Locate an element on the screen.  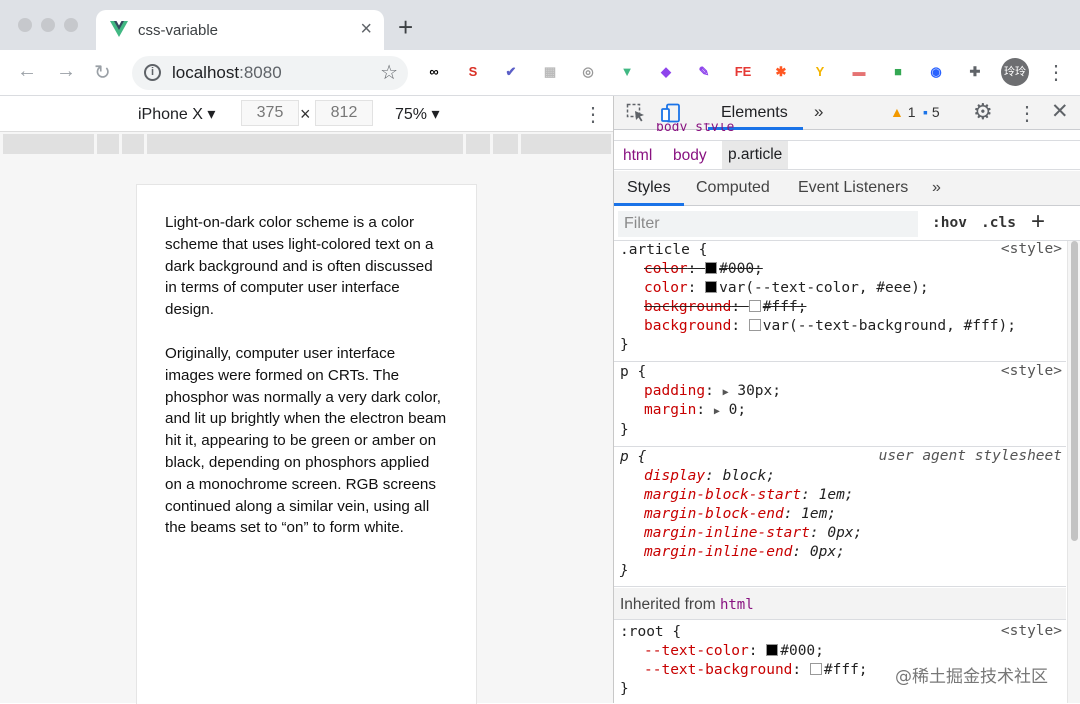
square-ext-icon: ■ is located at coordinates (898, 72).